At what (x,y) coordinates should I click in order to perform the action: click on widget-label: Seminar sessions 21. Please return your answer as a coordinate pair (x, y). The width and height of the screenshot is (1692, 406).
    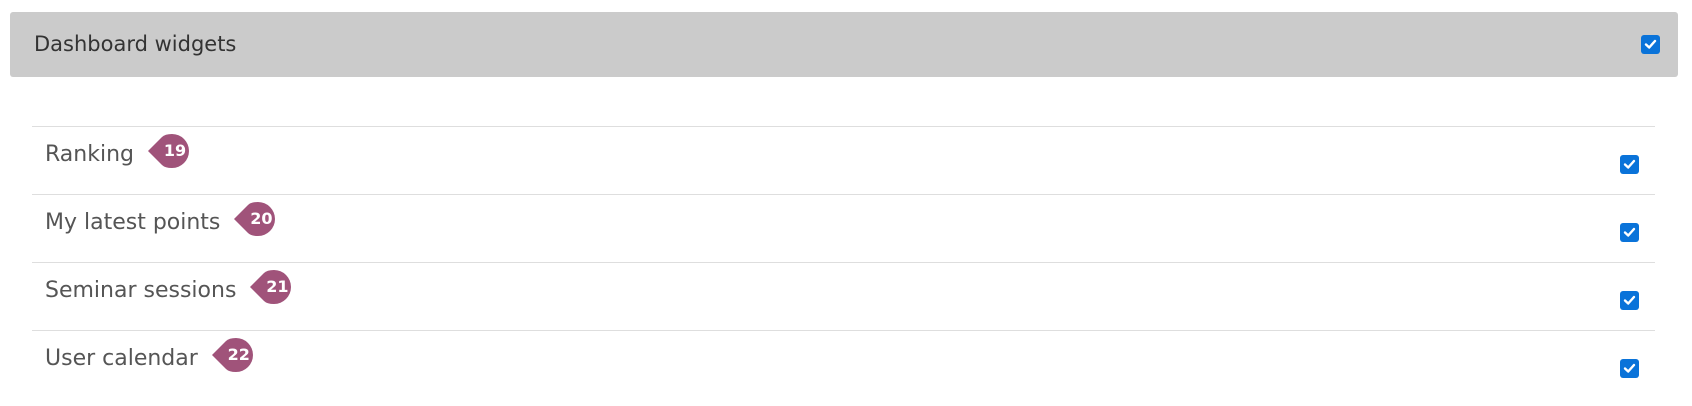
    Looking at the image, I should click on (168, 289).